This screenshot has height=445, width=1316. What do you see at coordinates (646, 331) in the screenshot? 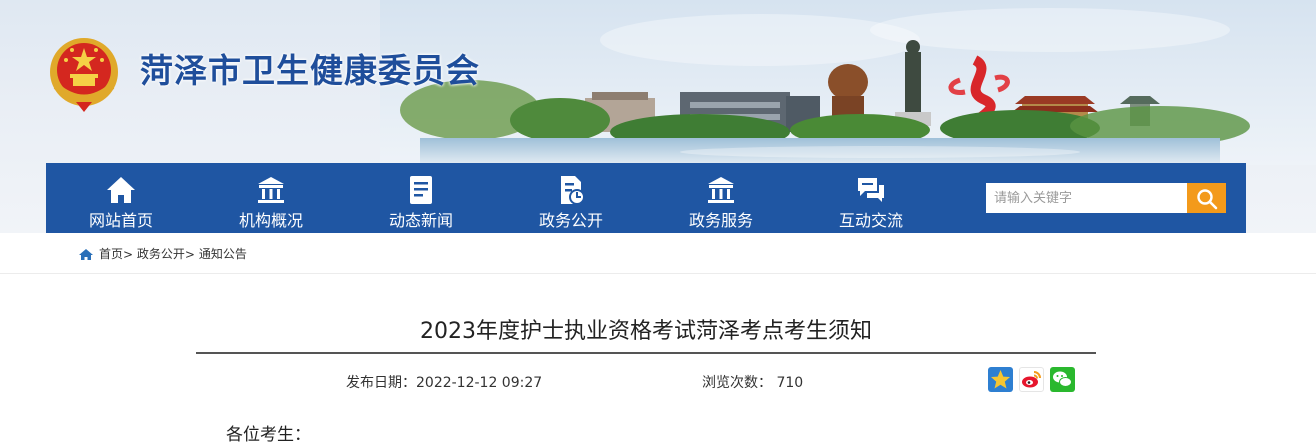
I see `article-title: 2023年度护士执业资格考试菏泽考点考生须知` at bounding box center [646, 331].